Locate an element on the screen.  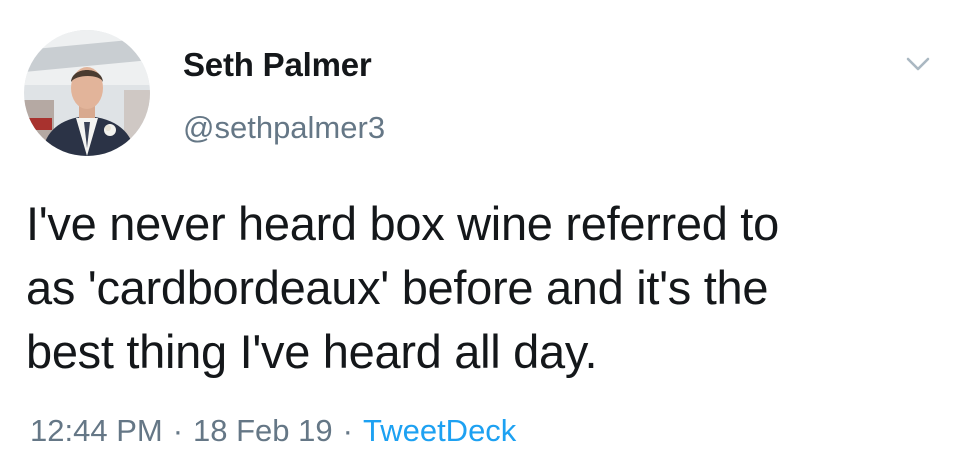
avatar is located at coordinates (87, 93).